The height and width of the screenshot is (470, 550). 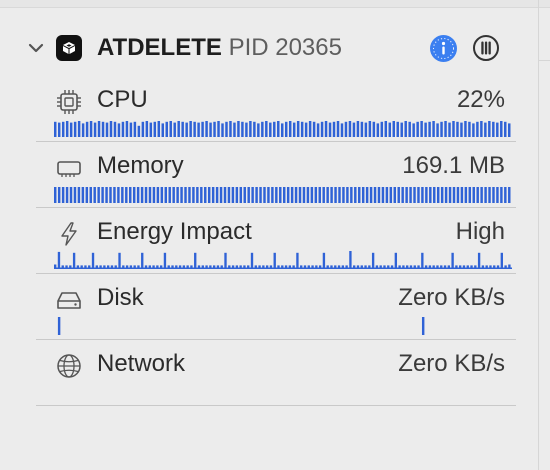 I want to click on cpu-chip-icon, so click(x=69, y=102).